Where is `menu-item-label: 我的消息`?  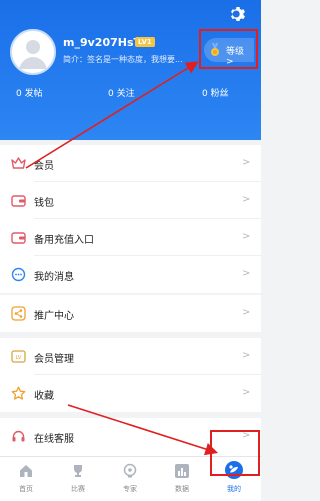
menu-item-label: 我的消息 is located at coordinates (54, 277).